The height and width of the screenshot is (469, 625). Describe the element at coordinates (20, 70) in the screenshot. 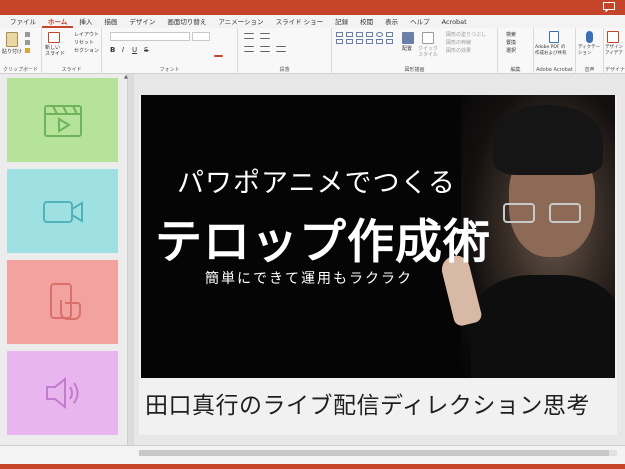

I see `clipboard-group-label: クリップボード` at that location.